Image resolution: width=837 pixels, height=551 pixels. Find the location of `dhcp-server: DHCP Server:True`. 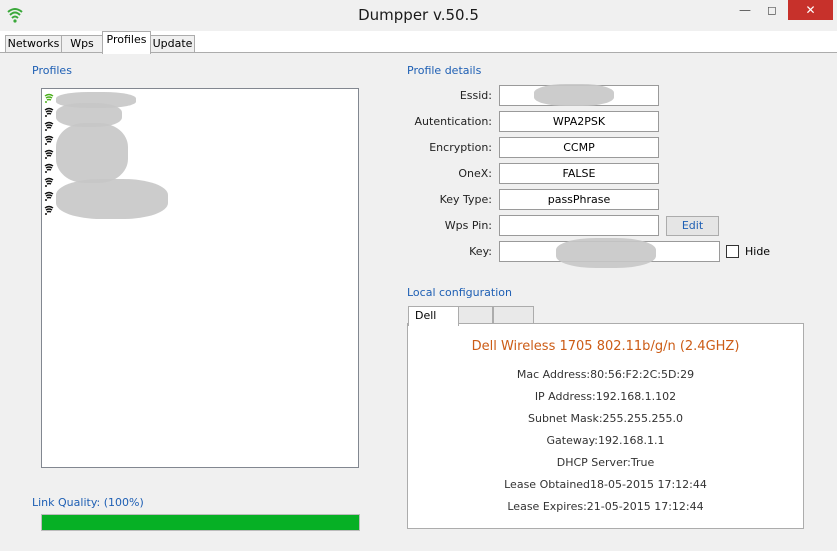

dhcp-server: DHCP Server:True is located at coordinates (605, 462).